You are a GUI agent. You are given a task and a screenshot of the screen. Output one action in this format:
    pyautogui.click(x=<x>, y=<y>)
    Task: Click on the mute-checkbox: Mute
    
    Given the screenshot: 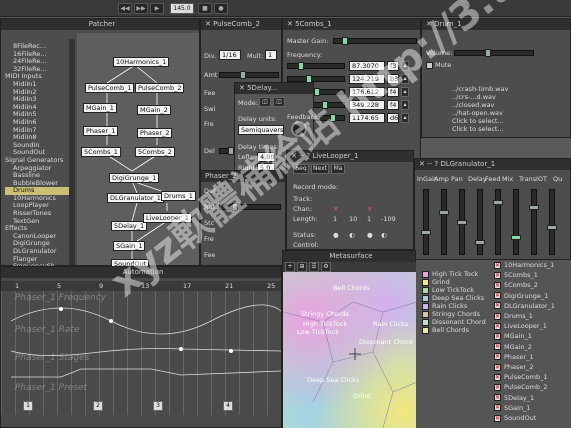 What is the action you would take?
    pyautogui.click(x=438, y=65)
    